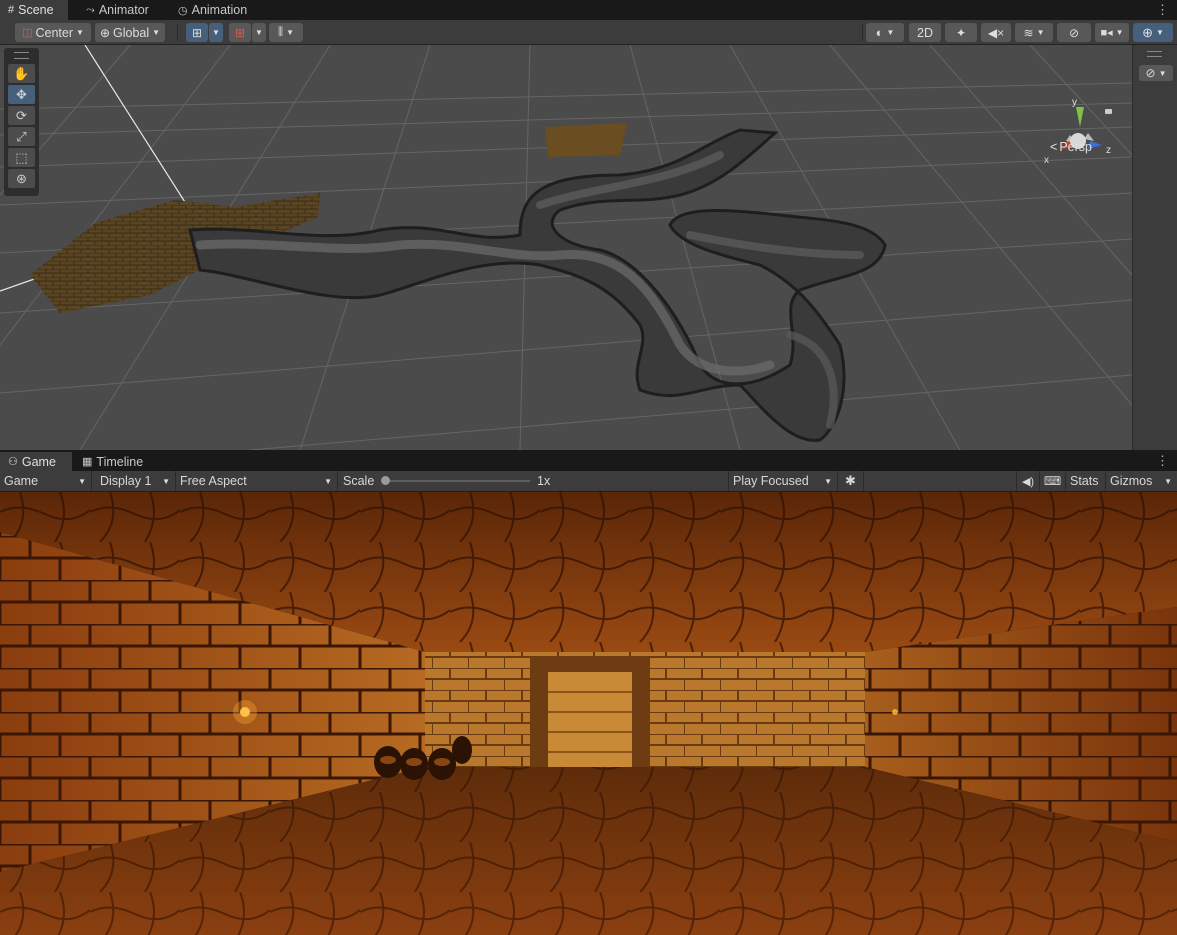 This screenshot has width=1177, height=935. I want to click on space-mode-label: Global, so click(131, 32).